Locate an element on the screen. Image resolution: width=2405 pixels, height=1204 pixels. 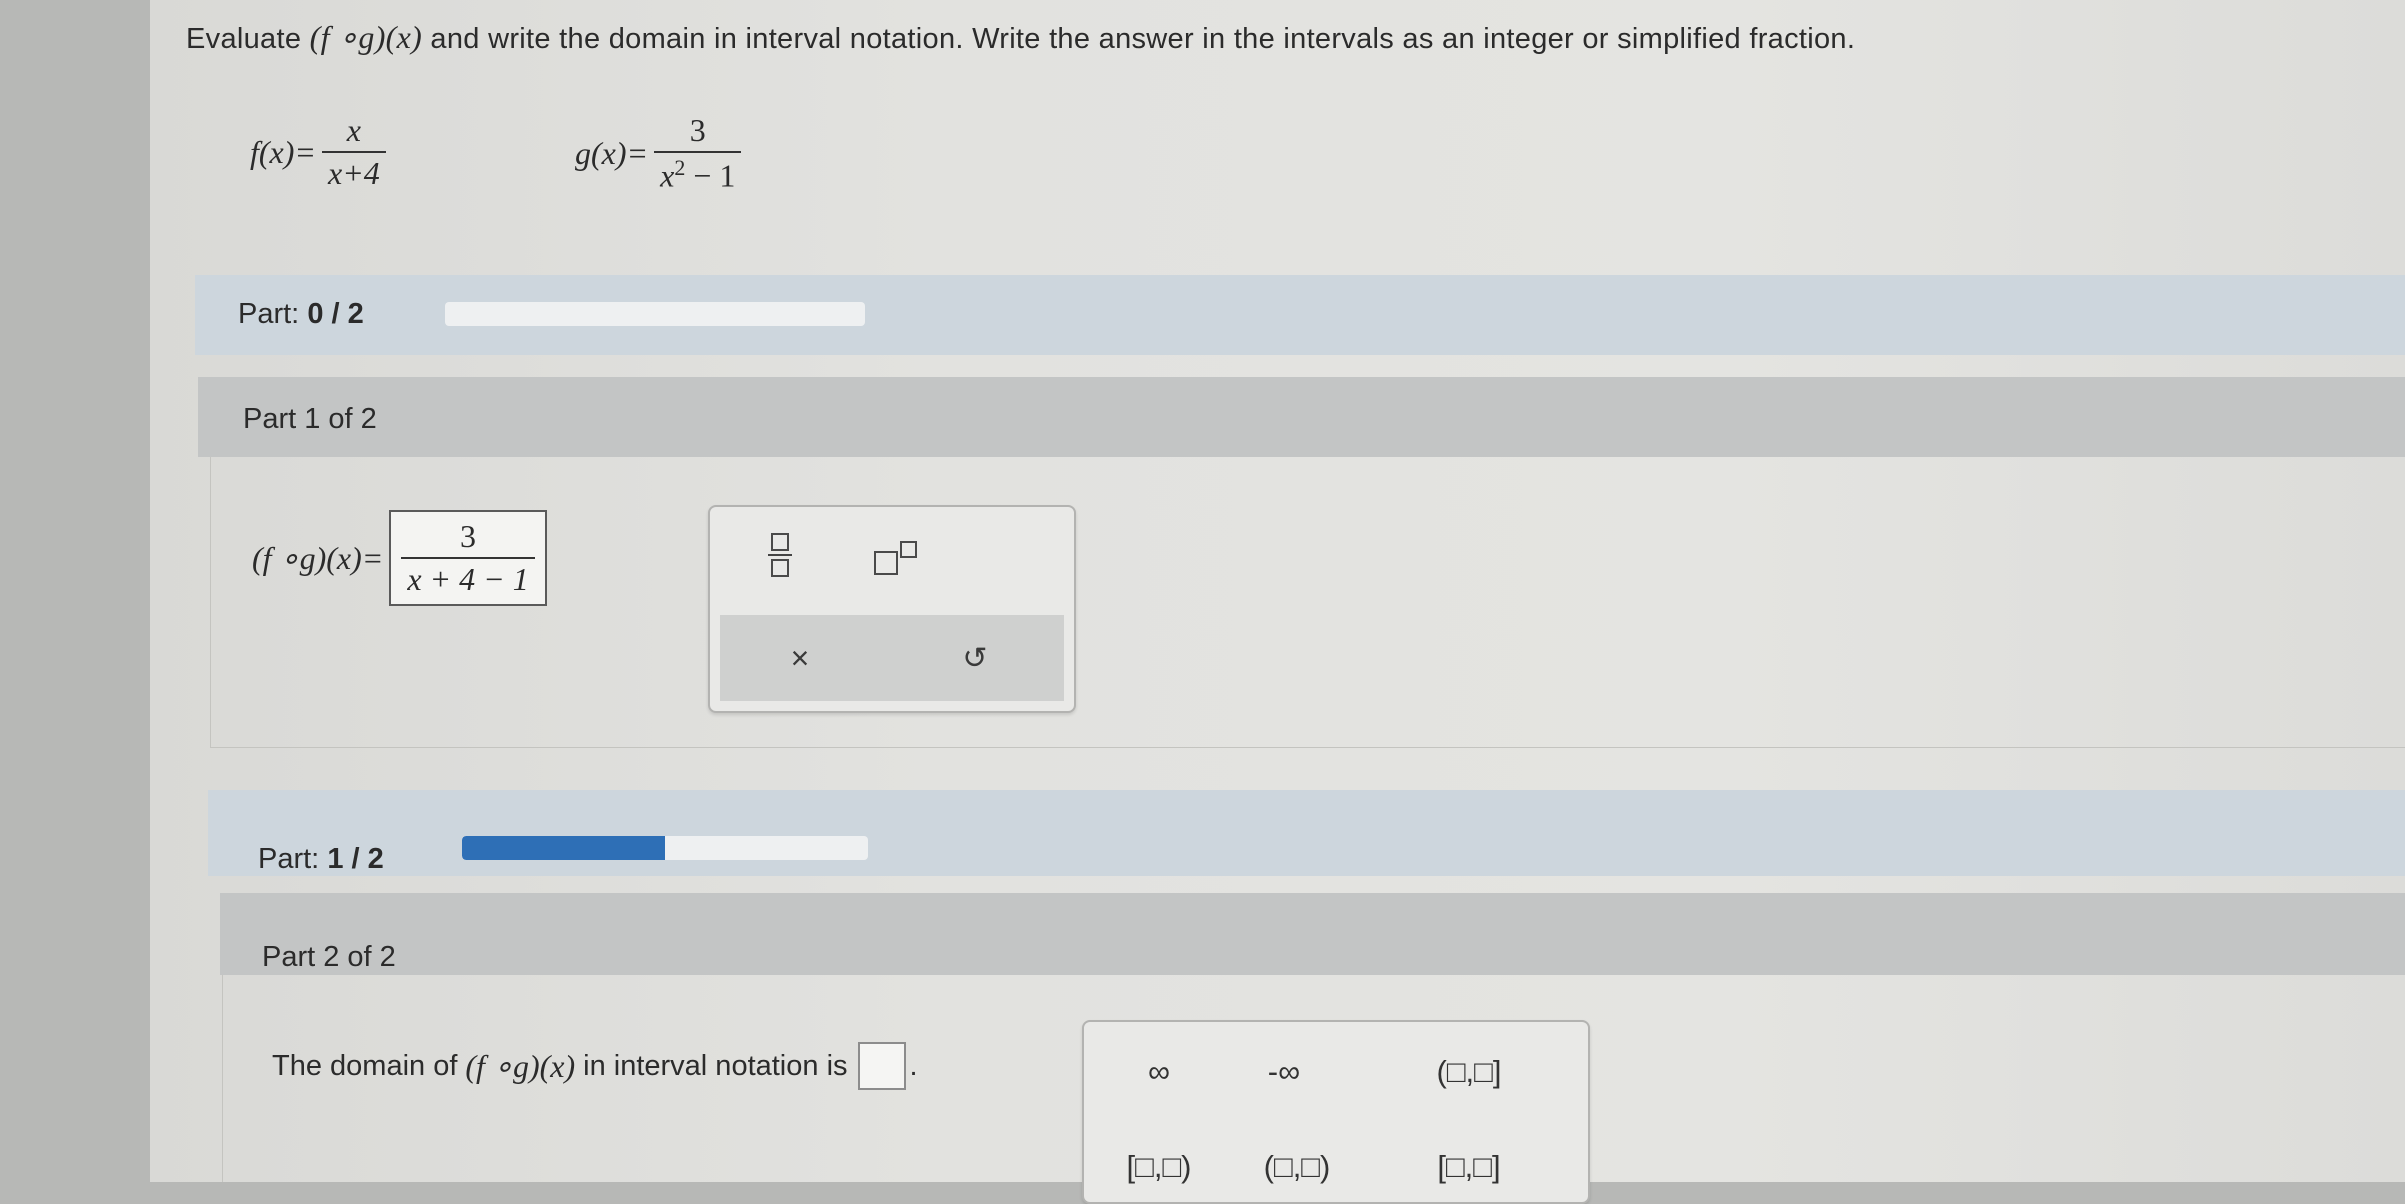
f-numerator: x is located at coordinates (353, 130).